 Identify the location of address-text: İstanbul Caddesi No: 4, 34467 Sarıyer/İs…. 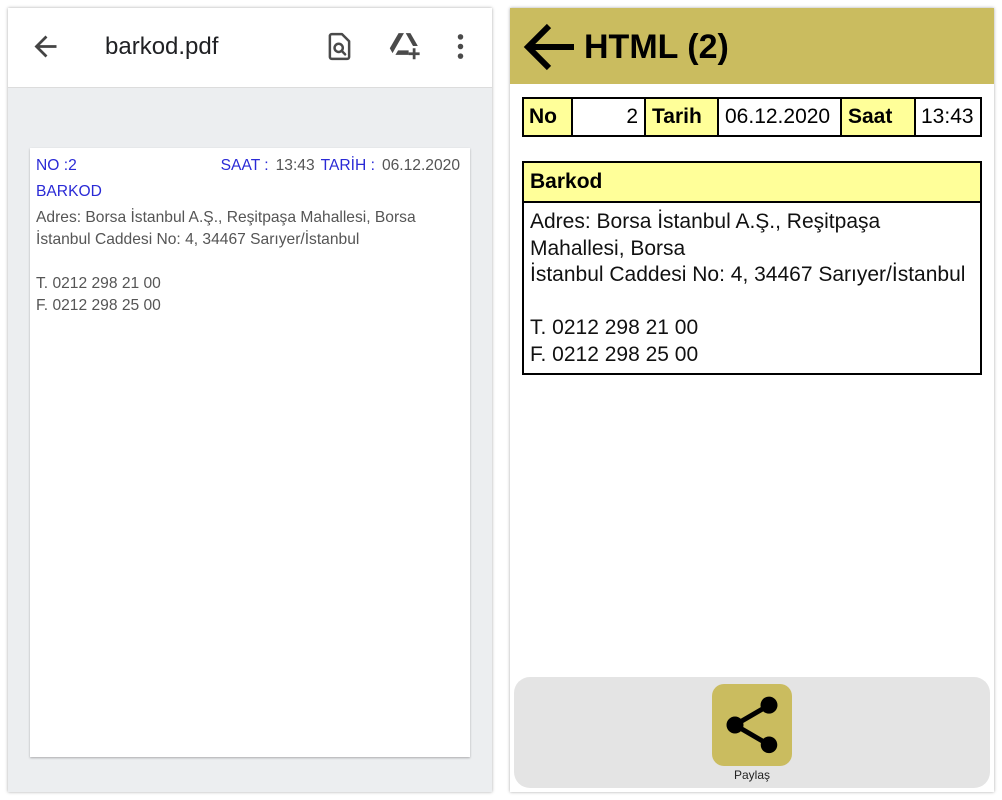
(748, 274).